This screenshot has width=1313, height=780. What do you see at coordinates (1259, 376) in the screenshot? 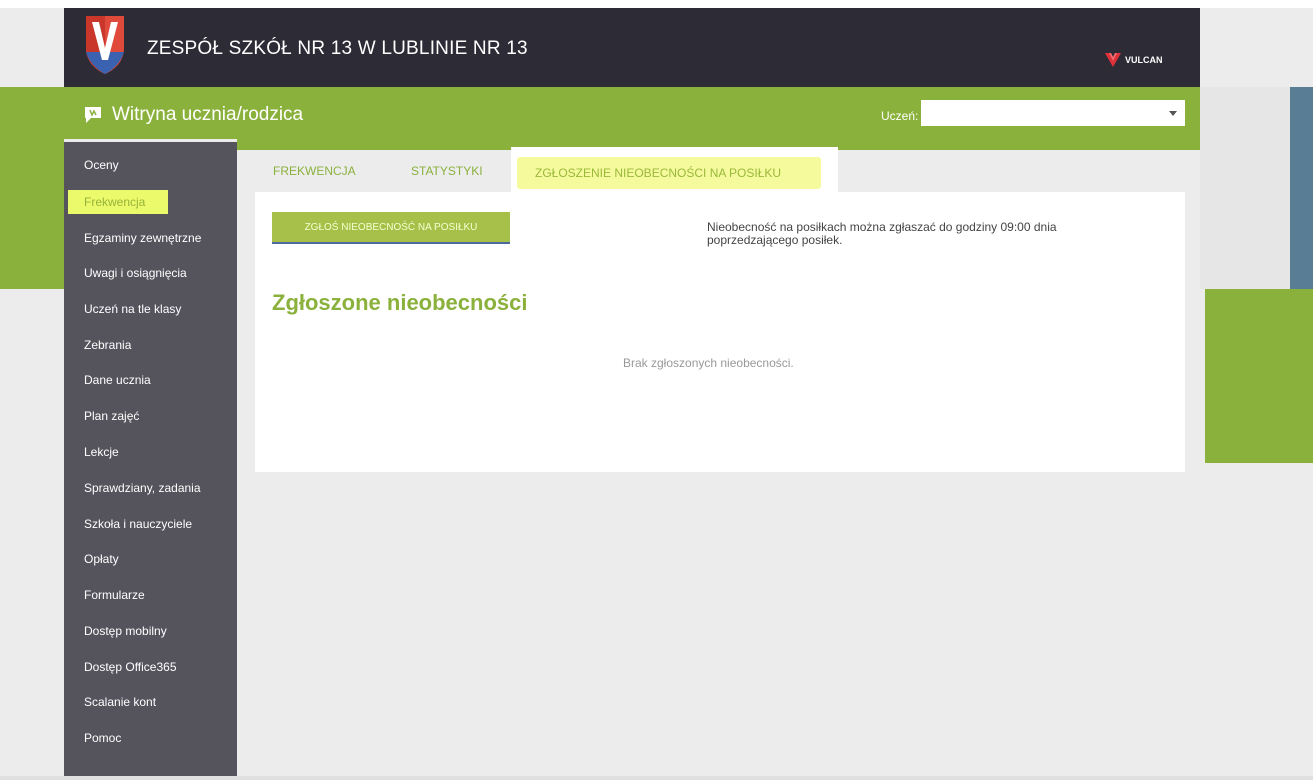
I see `right-green-band` at bounding box center [1259, 376].